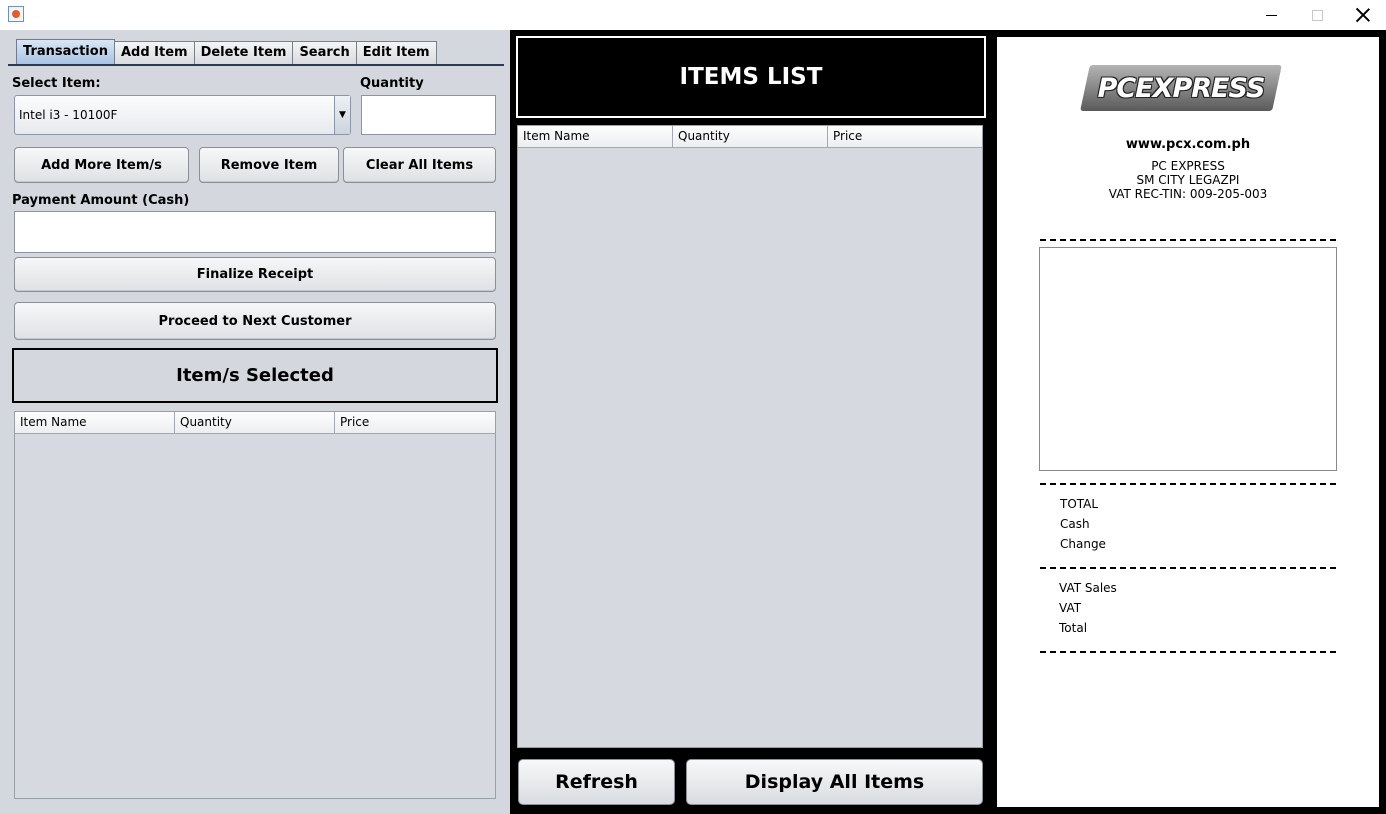  Describe the element at coordinates (68, 115) in the screenshot. I see `selected-item-value: Intel i3 - 10100F` at that location.